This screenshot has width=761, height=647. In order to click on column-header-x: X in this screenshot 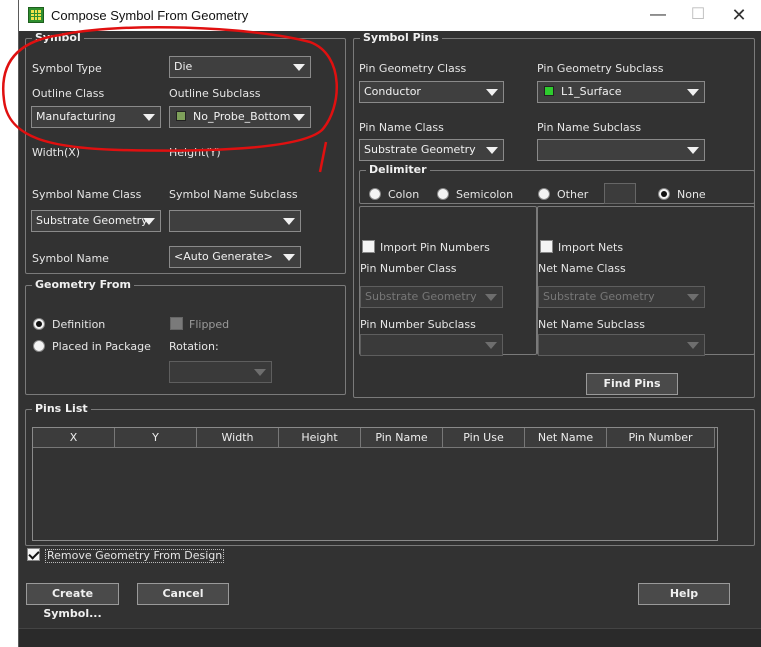, I will do `click(74, 438)`.